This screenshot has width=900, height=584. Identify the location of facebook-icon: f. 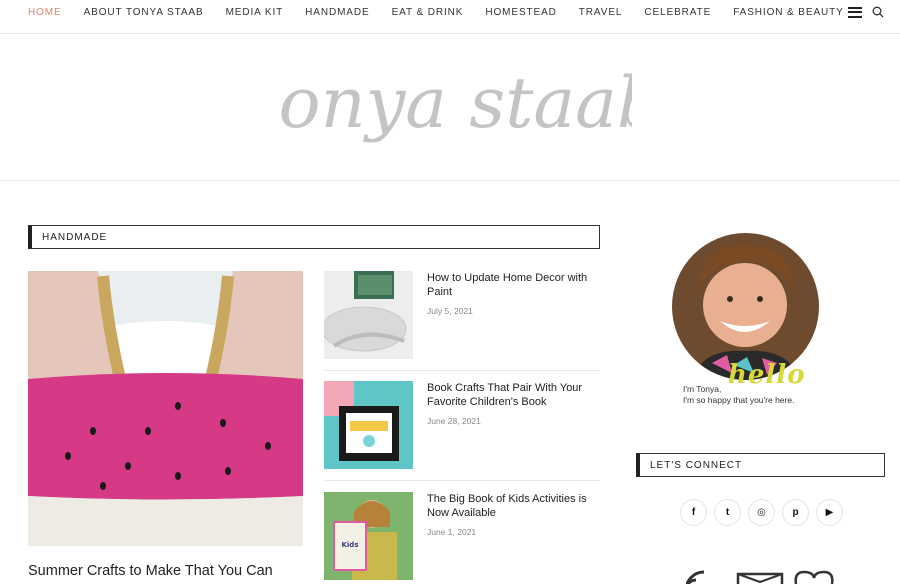
(693, 512).